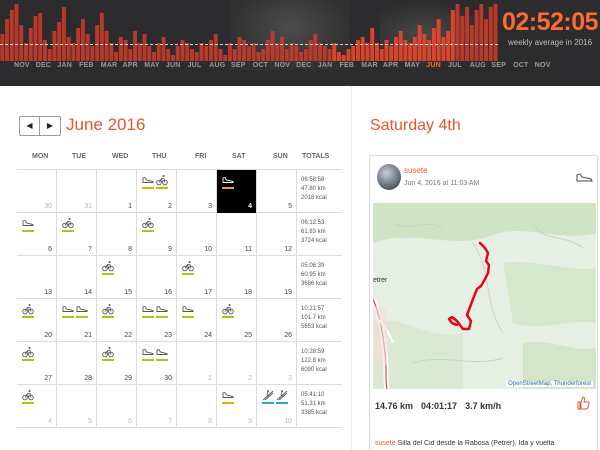  I want to click on calendar-day: 19, so click(277, 277).